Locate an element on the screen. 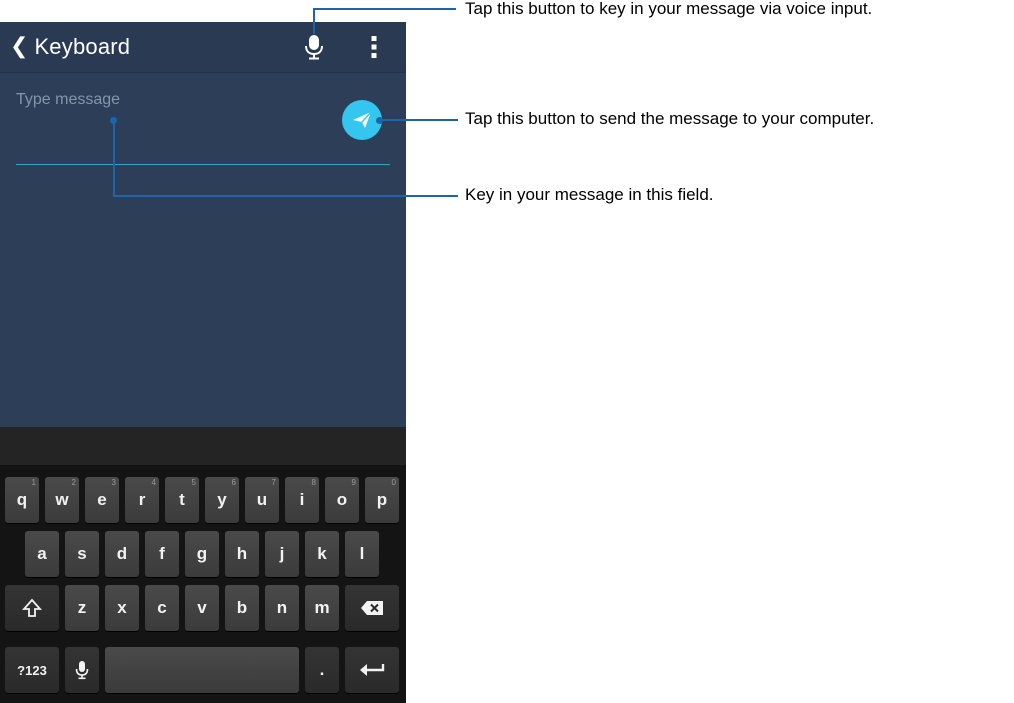 This screenshot has height=703, width=1014. voice-input-button is located at coordinates (314, 47).